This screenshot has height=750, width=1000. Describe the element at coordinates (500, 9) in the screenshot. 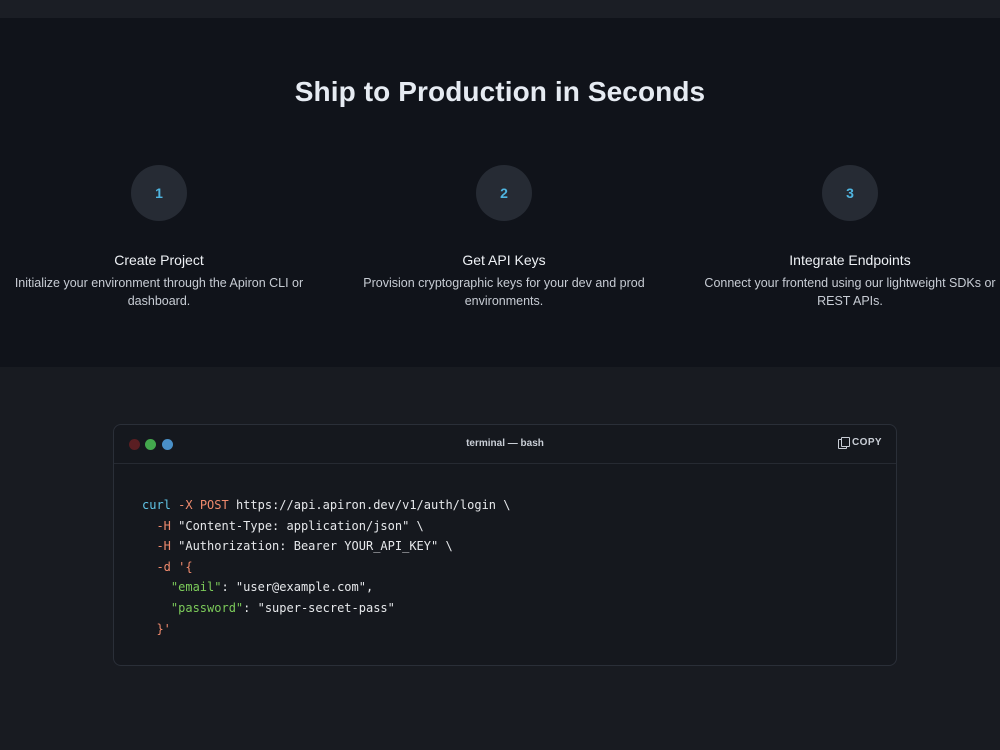

I see `top-strip` at that location.